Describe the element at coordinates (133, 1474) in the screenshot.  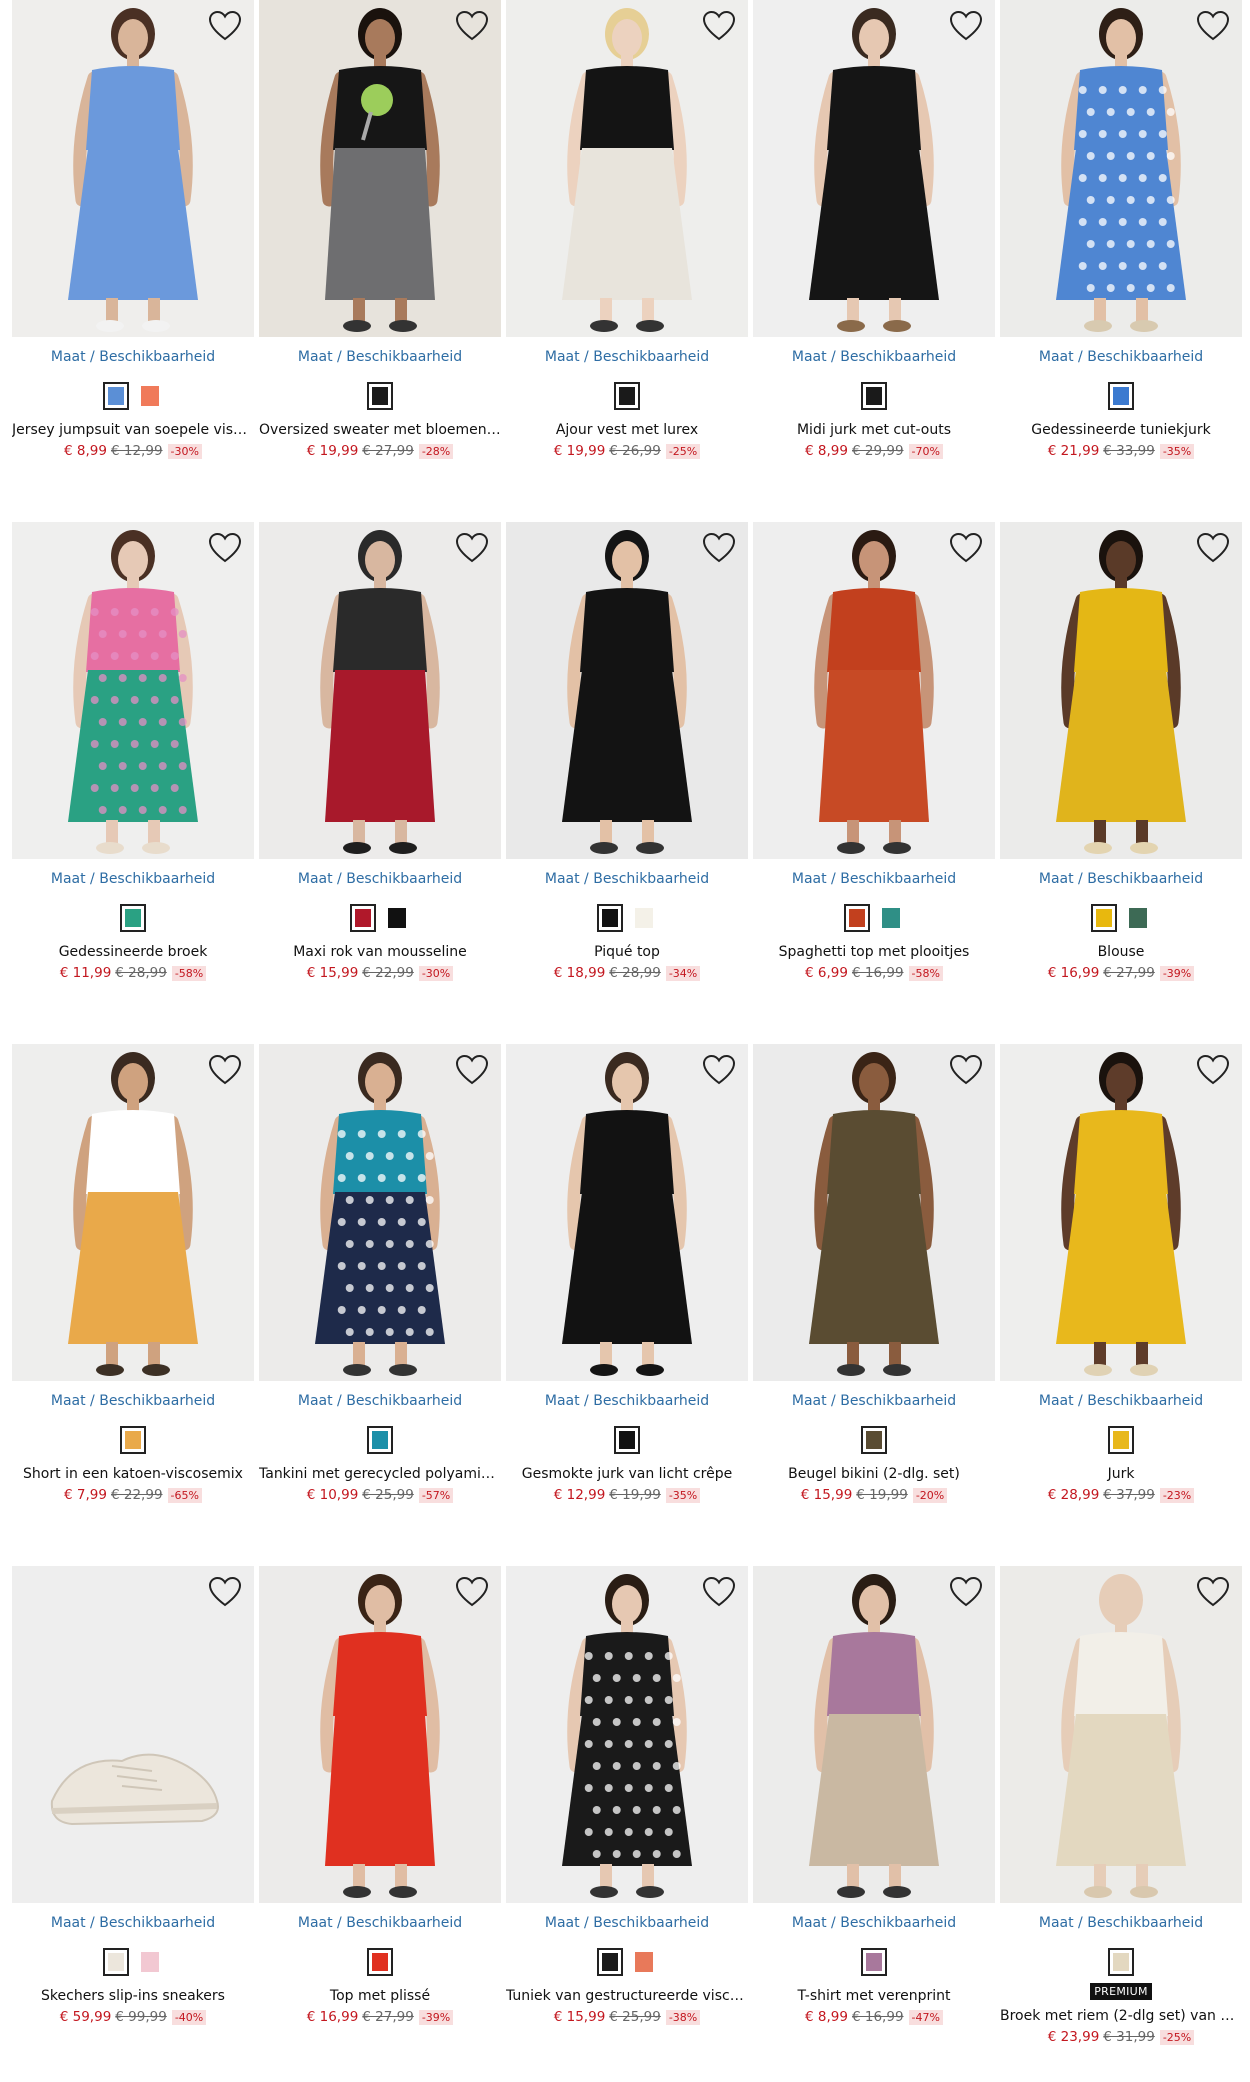
I see `product-name: Short in een katoen-viscosemix` at that location.